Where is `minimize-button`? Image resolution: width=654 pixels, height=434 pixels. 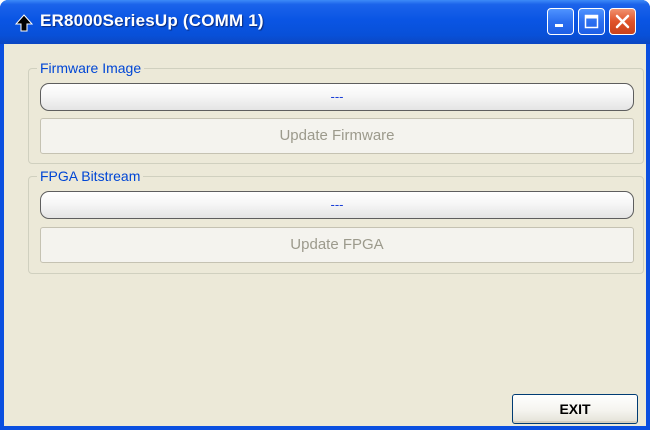
minimize-button is located at coordinates (560, 21).